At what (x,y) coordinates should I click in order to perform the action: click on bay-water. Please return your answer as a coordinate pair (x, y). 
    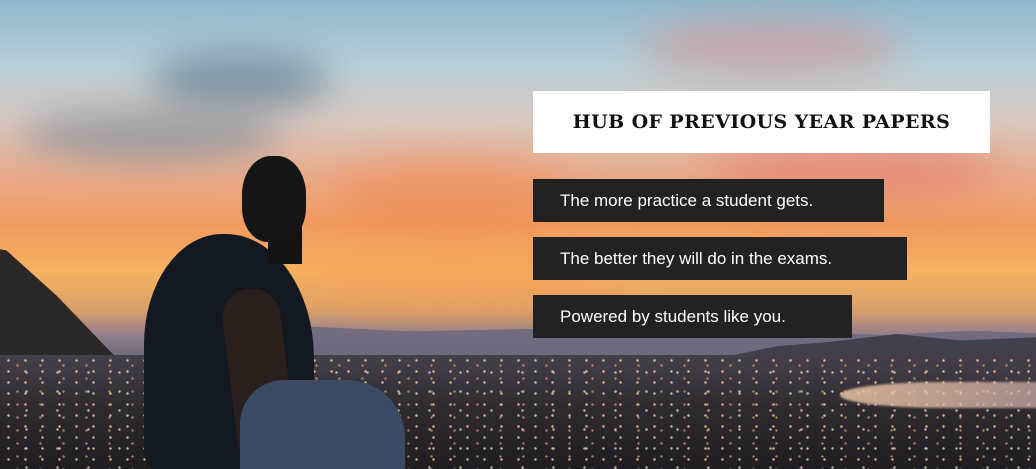
    Looking at the image, I should click on (938, 395).